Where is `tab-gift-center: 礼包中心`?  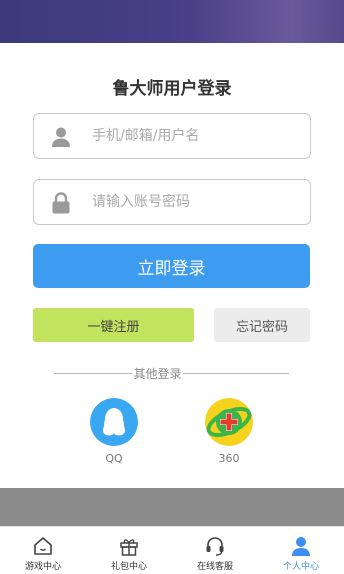 tab-gift-center: 礼包中心 is located at coordinates (129, 550).